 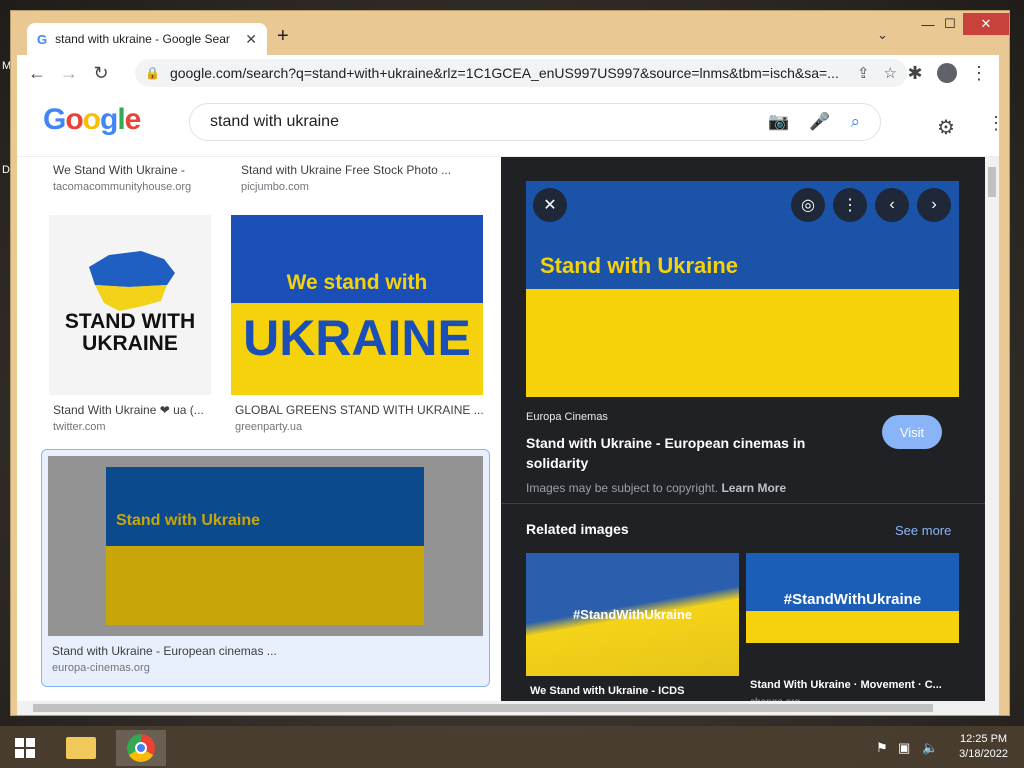 I want to click on related-images-heading: Related images, so click(x=577, y=529).